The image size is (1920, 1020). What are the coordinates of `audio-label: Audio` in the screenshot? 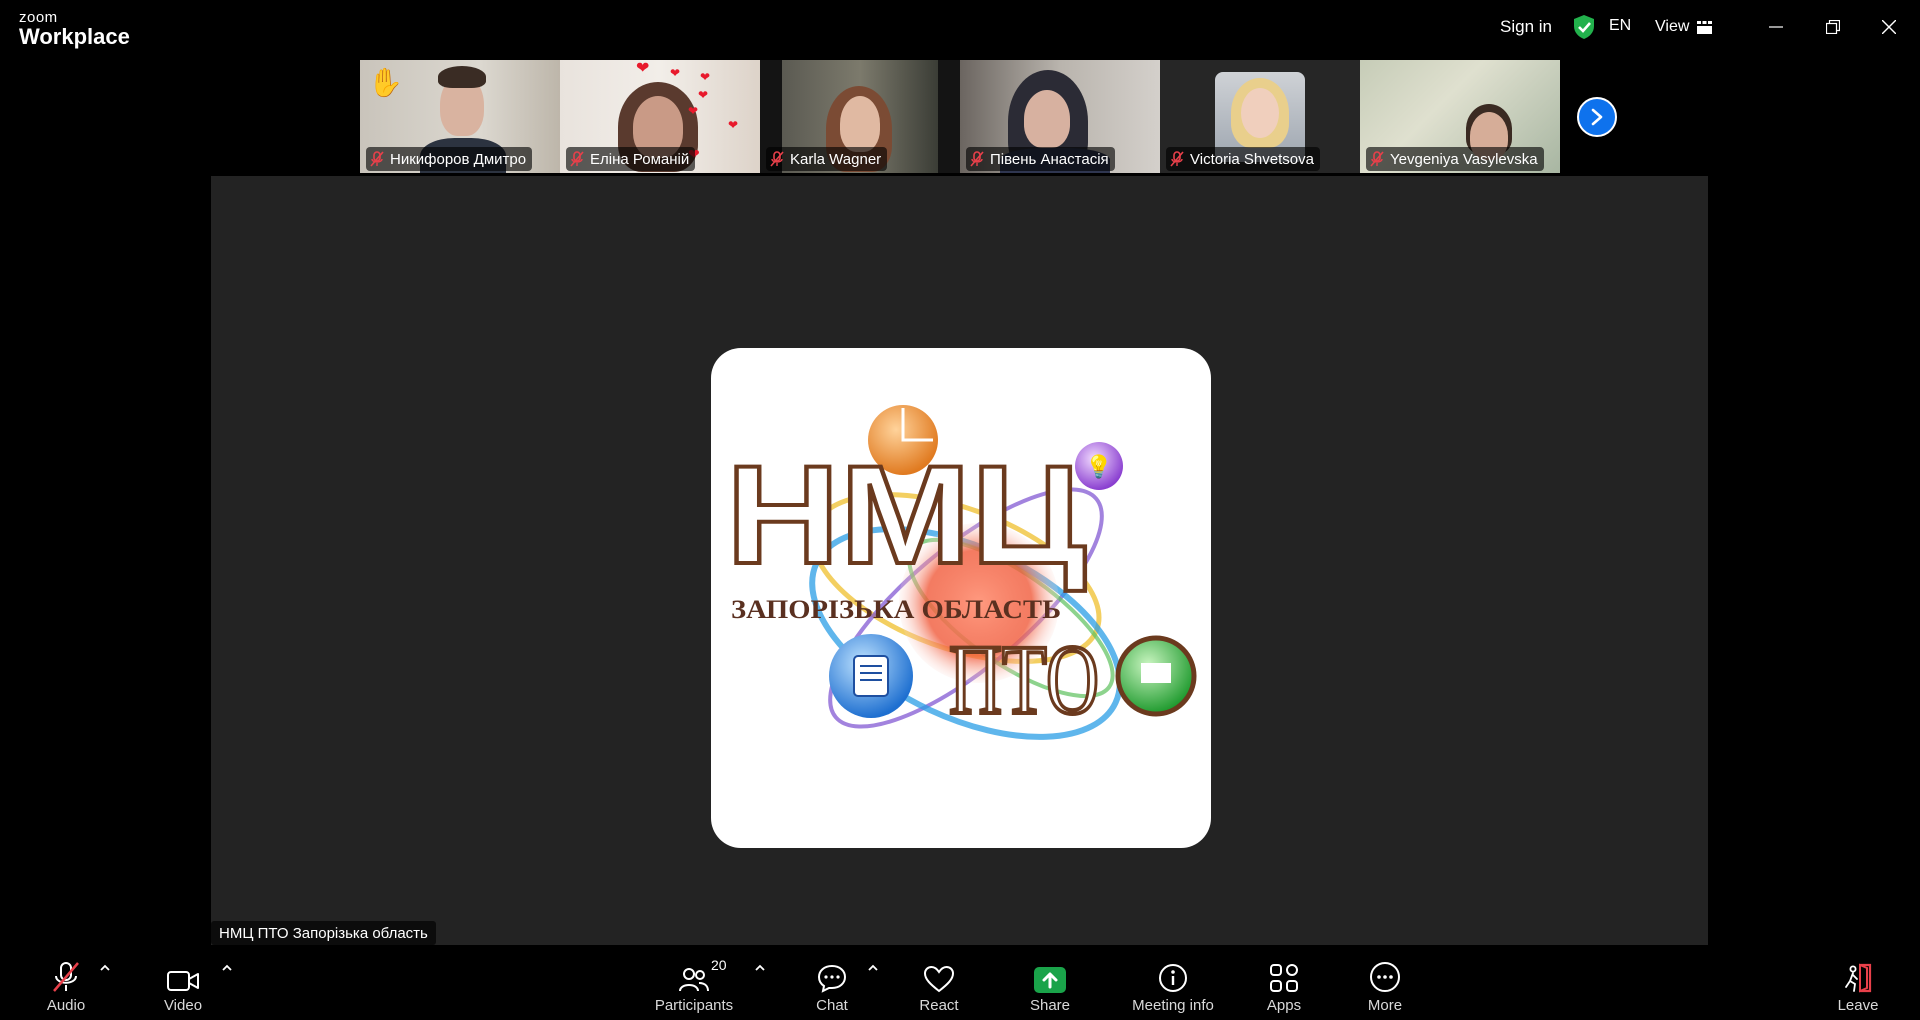 It's located at (66, 1005).